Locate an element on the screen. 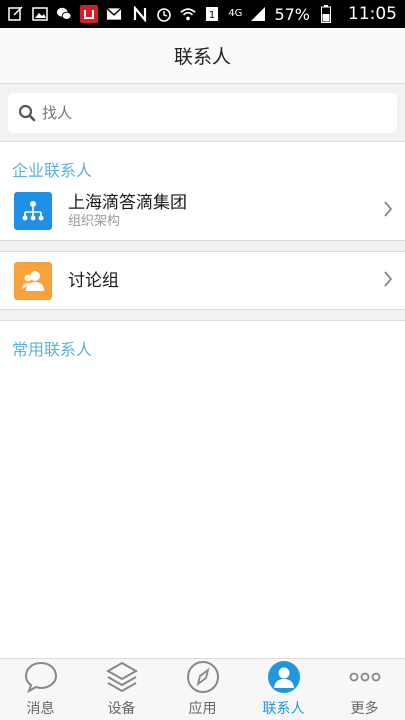 This screenshot has width=405, height=720. bottom-nav: 消息 设备 应用 联系人 更多 is located at coordinates (202, 689).